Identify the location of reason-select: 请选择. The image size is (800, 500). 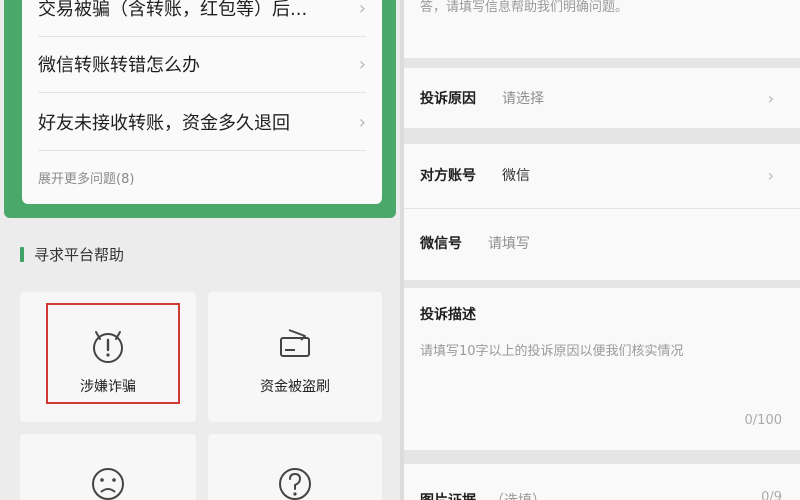
(523, 98).